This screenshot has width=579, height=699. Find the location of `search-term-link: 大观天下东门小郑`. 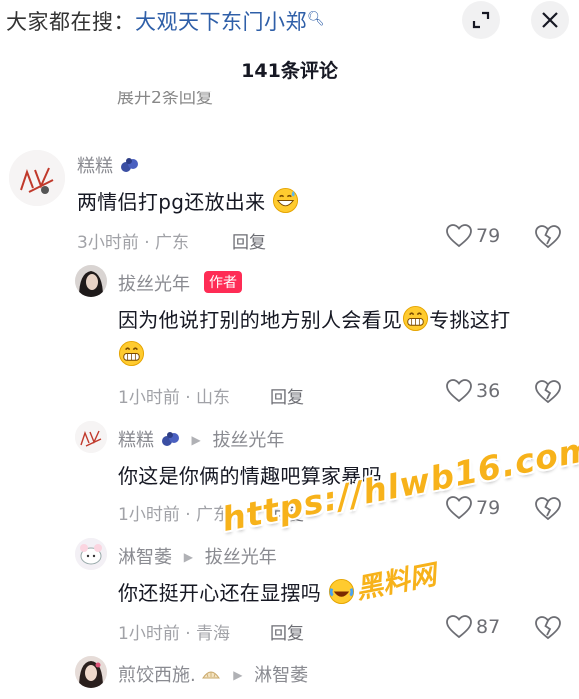

search-term-link: 大观天下东门小郑 is located at coordinates (221, 22).